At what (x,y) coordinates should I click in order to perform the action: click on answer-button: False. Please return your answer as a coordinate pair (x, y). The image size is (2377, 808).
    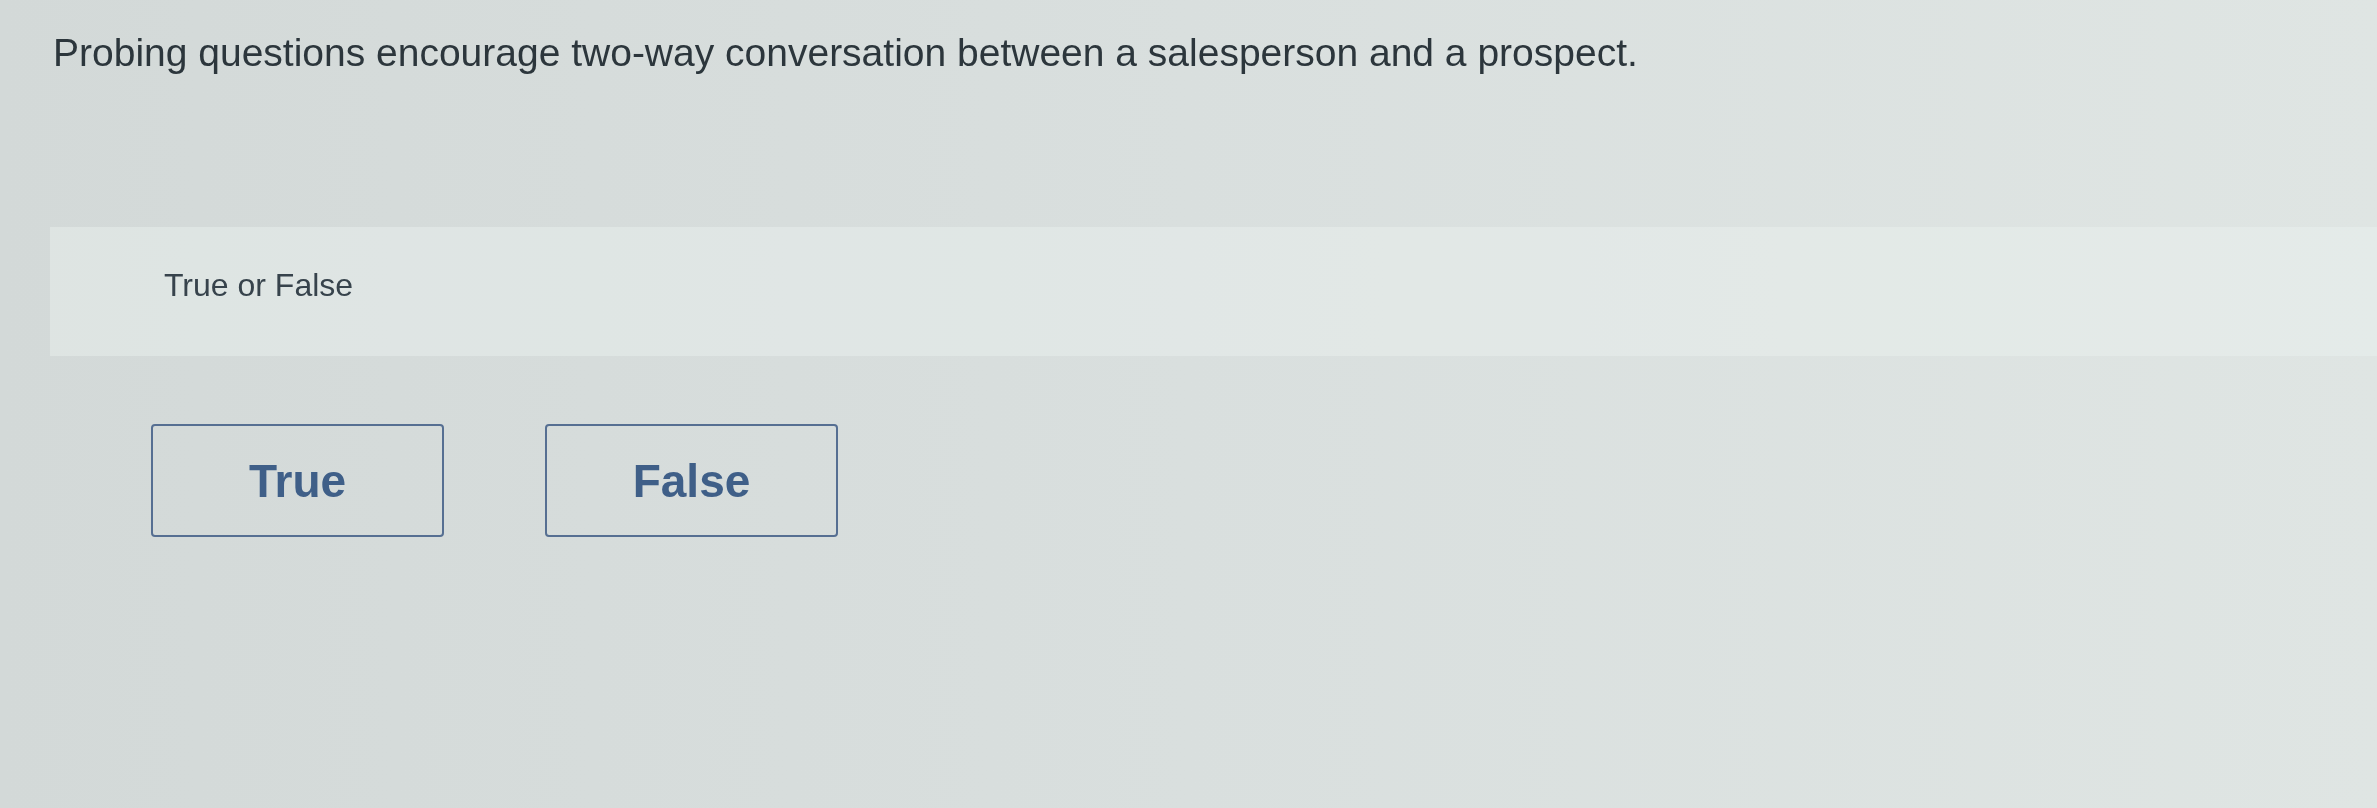
    Looking at the image, I should click on (691, 480).